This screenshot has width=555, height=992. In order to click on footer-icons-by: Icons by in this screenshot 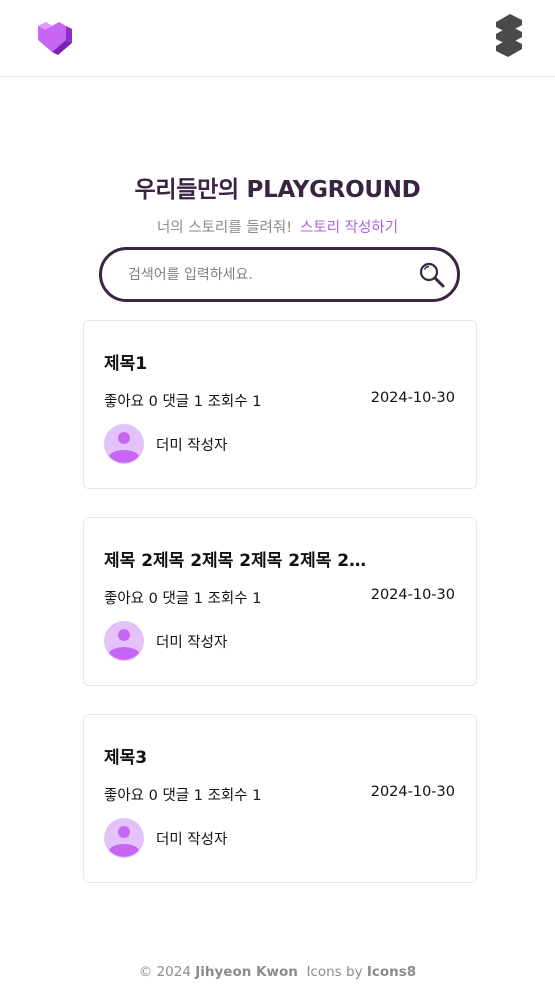, I will do `click(334, 972)`.